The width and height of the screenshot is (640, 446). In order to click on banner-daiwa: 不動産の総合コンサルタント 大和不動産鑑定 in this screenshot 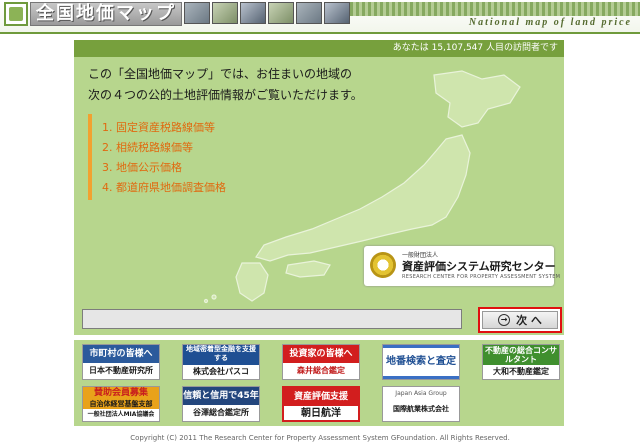, I will do `click(521, 362)`.